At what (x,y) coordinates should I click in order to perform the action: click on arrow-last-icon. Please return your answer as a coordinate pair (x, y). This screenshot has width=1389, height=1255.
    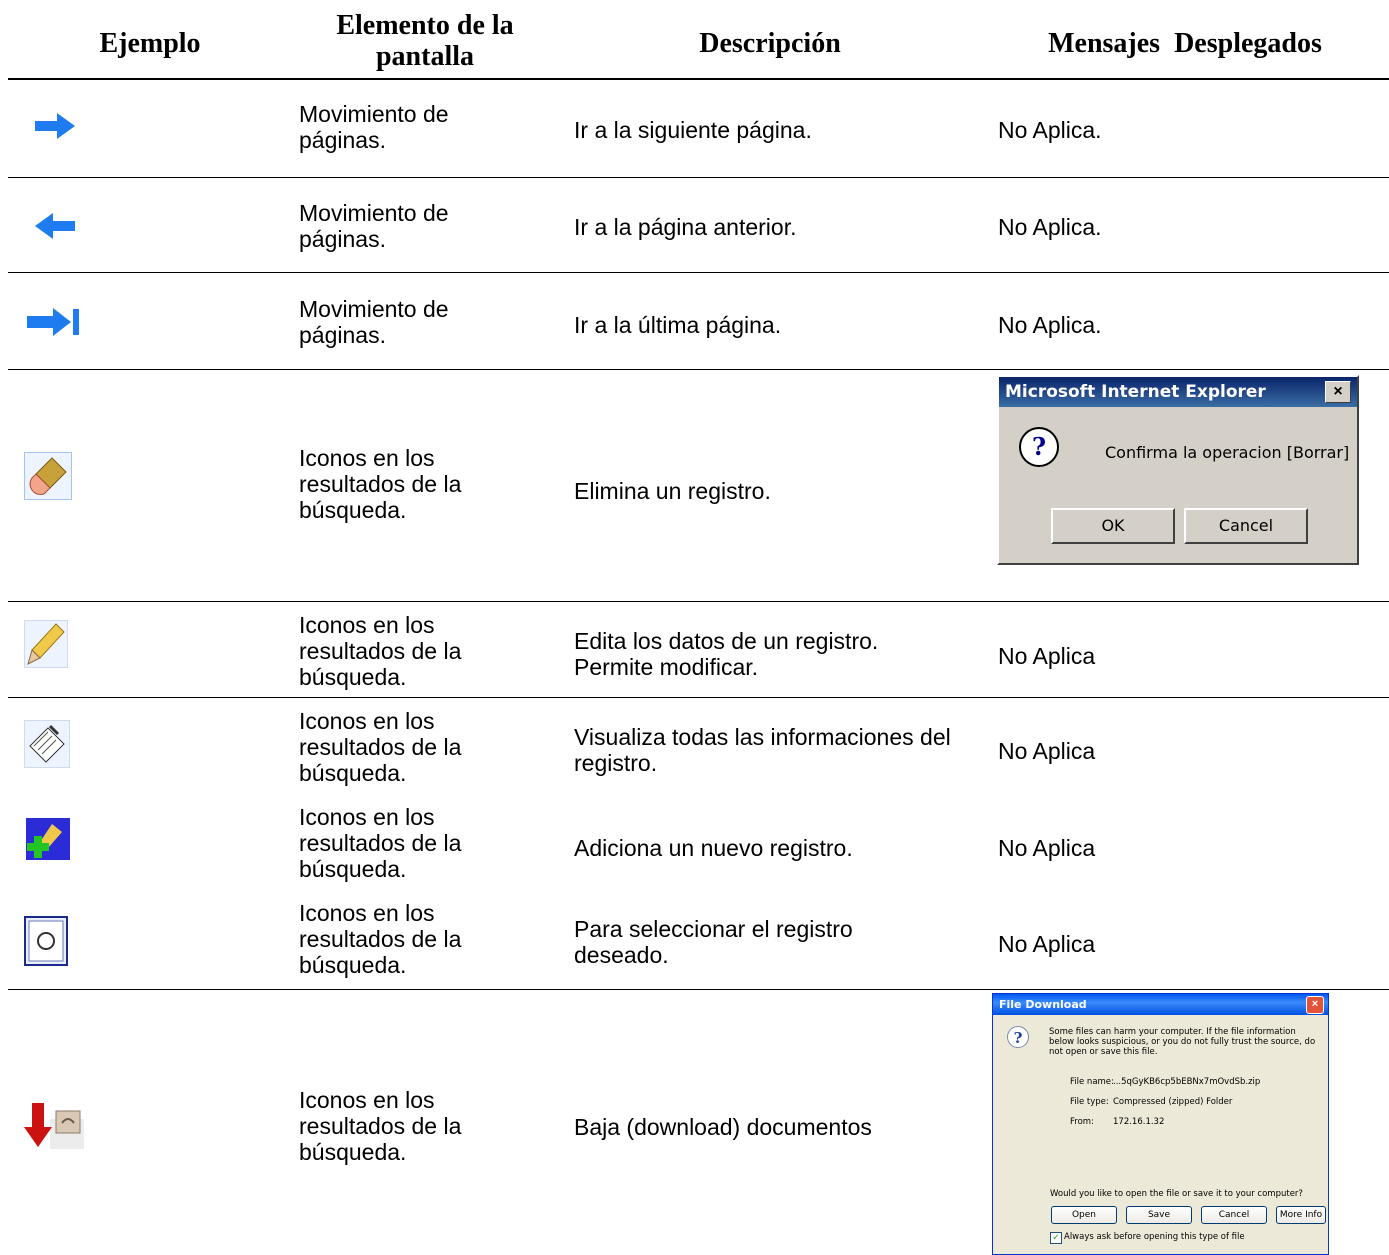
    Looking at the image, I should click on (53, 322).